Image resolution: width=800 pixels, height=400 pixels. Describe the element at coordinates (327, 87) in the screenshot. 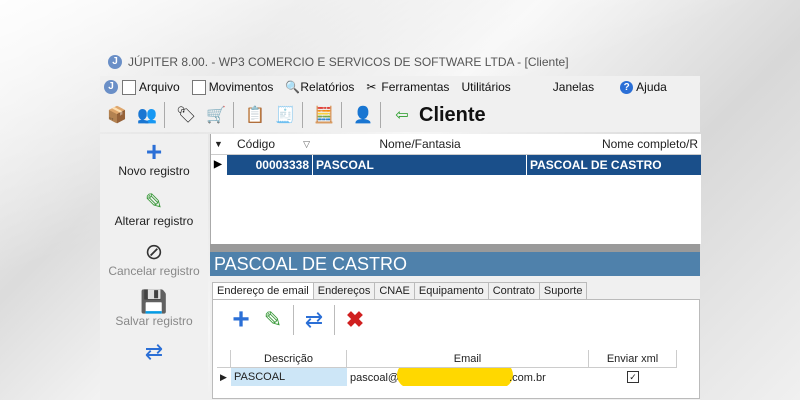

I see `menu-relatorios-label: Relatórios` at that location.